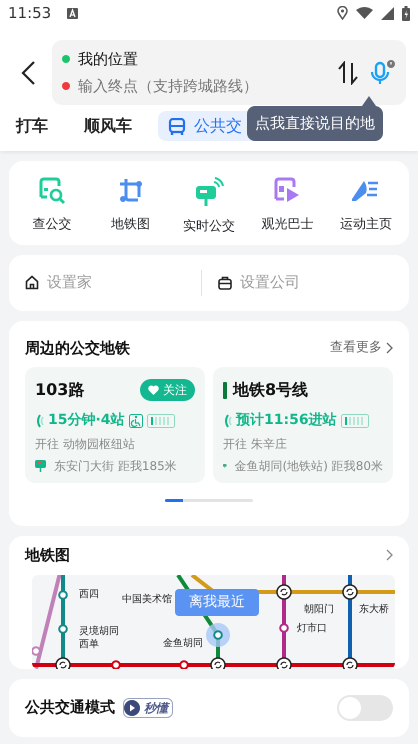 The image size is (418, 744). Describe the element at coordinates (130, 206) in the screenshot. I see `shortcut-button: 地铁图` at that location.